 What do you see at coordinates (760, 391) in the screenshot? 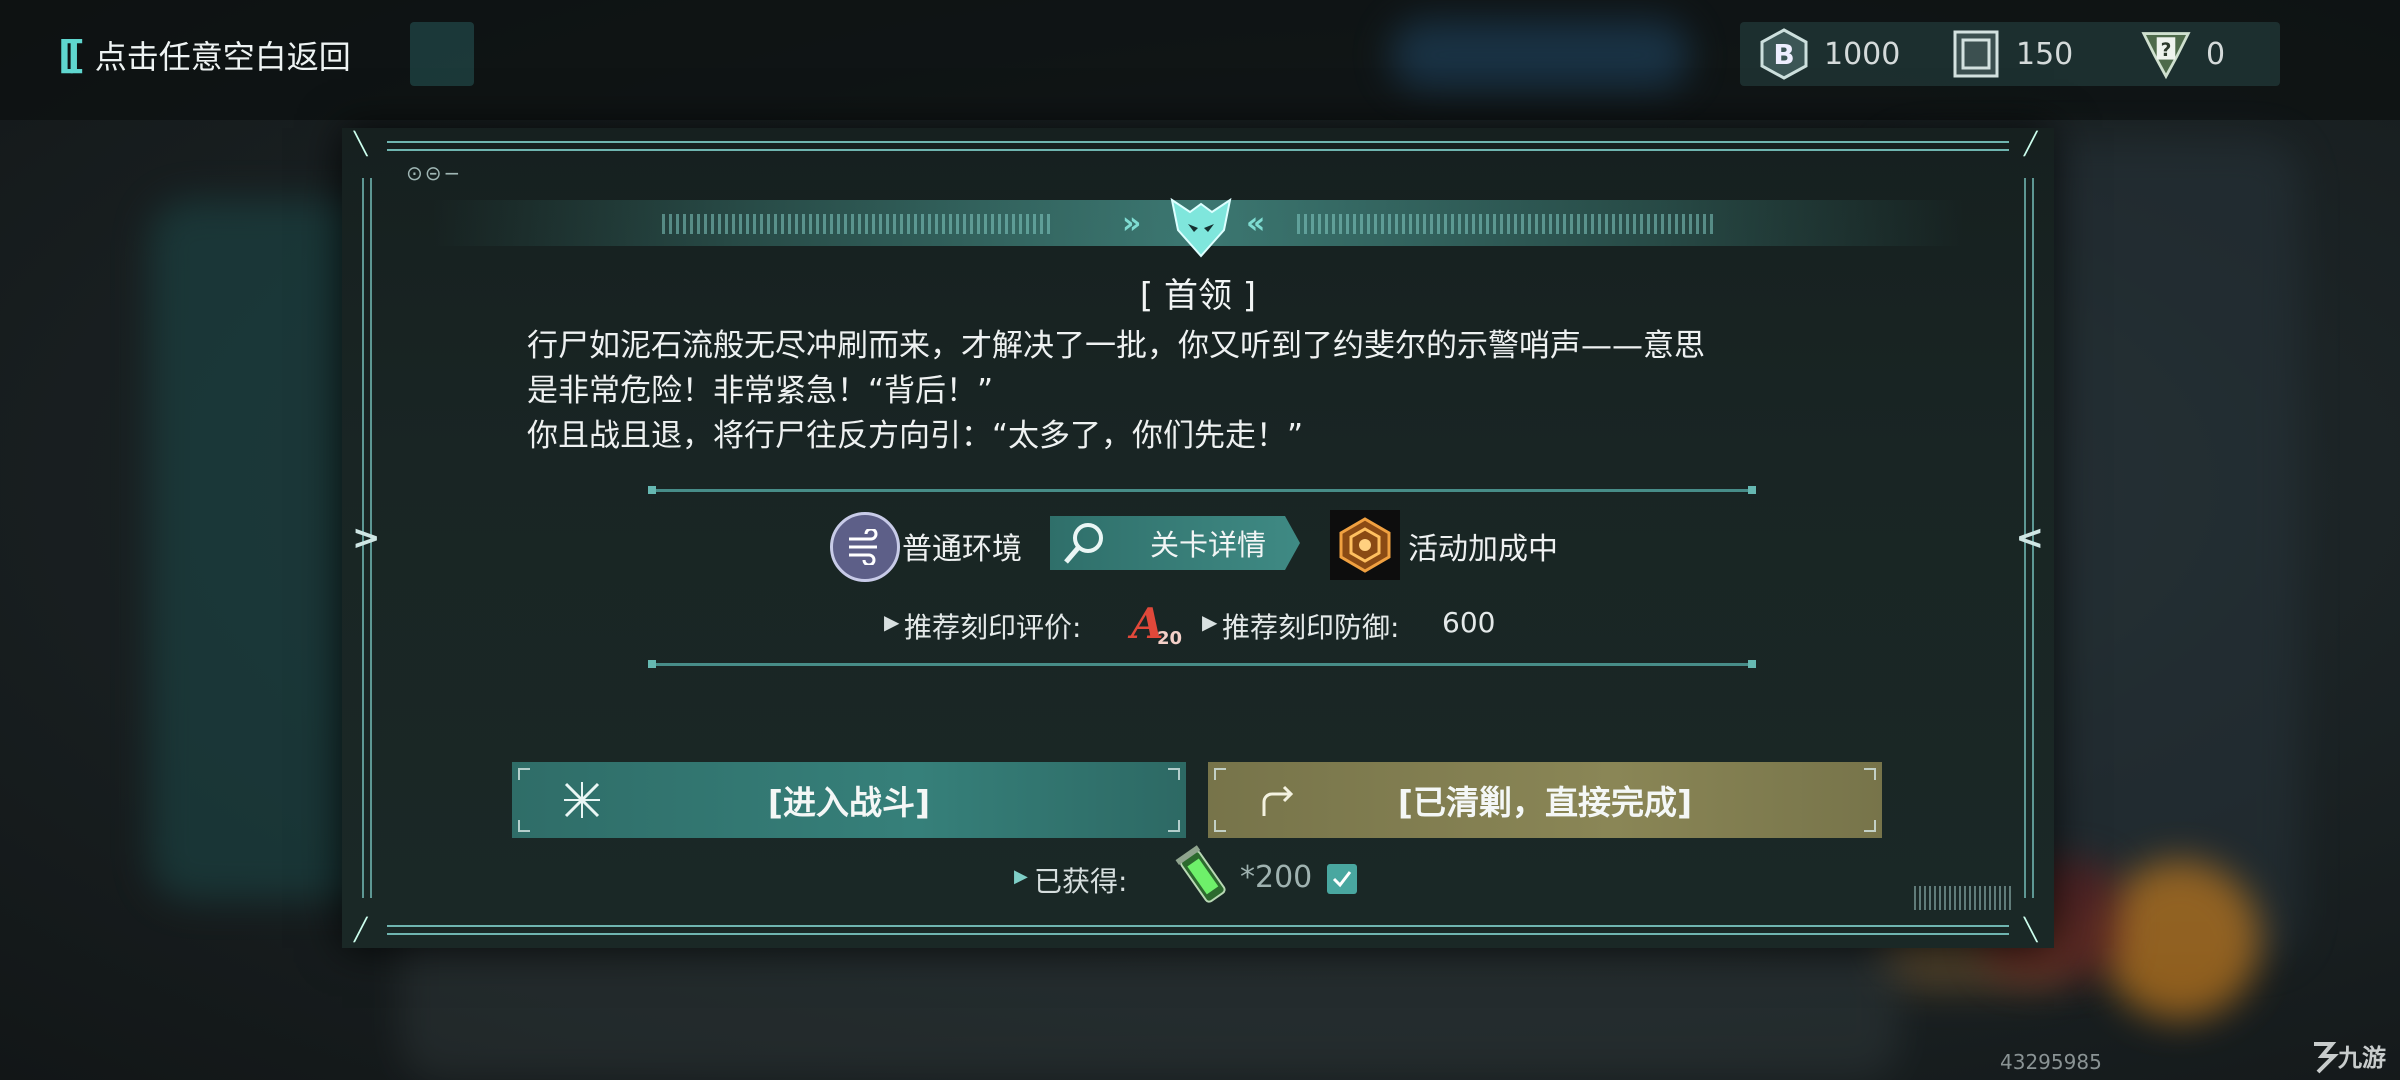
I see `description-line: 是非常危险！非常紧急！“背后！”` at bounding box center [760, 391].